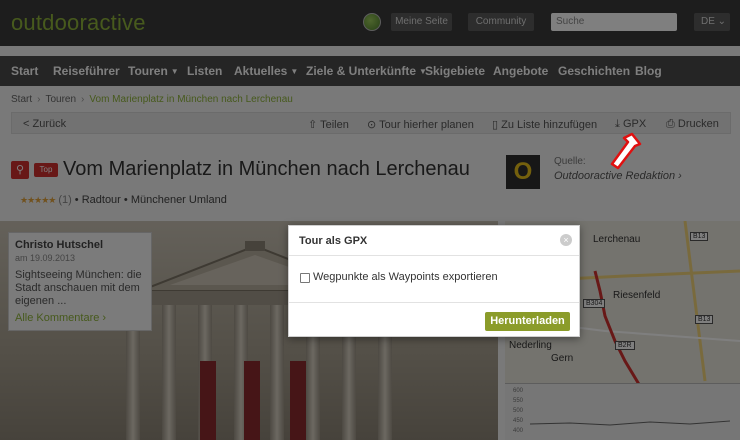 This screenshot has height=440, width=740. Describe the element at coordinates (305, 278) in the screenshot. I see `waypoints-checkbox` at that location.